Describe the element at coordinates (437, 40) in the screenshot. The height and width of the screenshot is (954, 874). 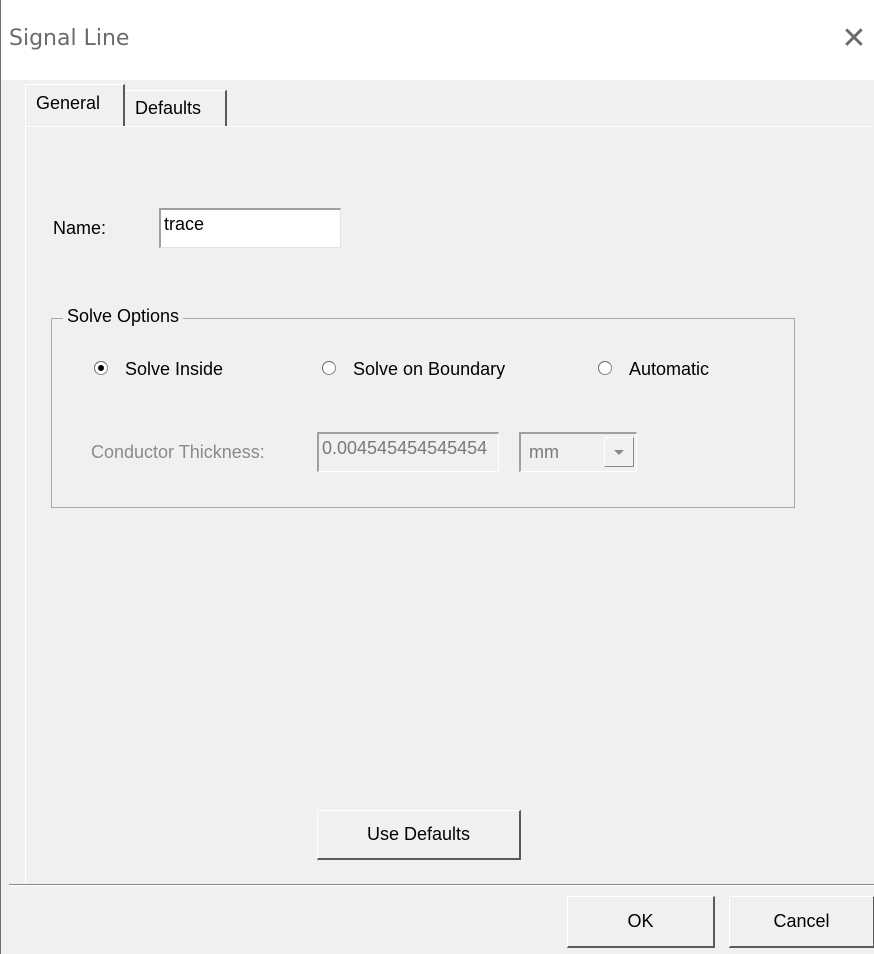
I see `title-bar: Signal Line ✕` at that location.